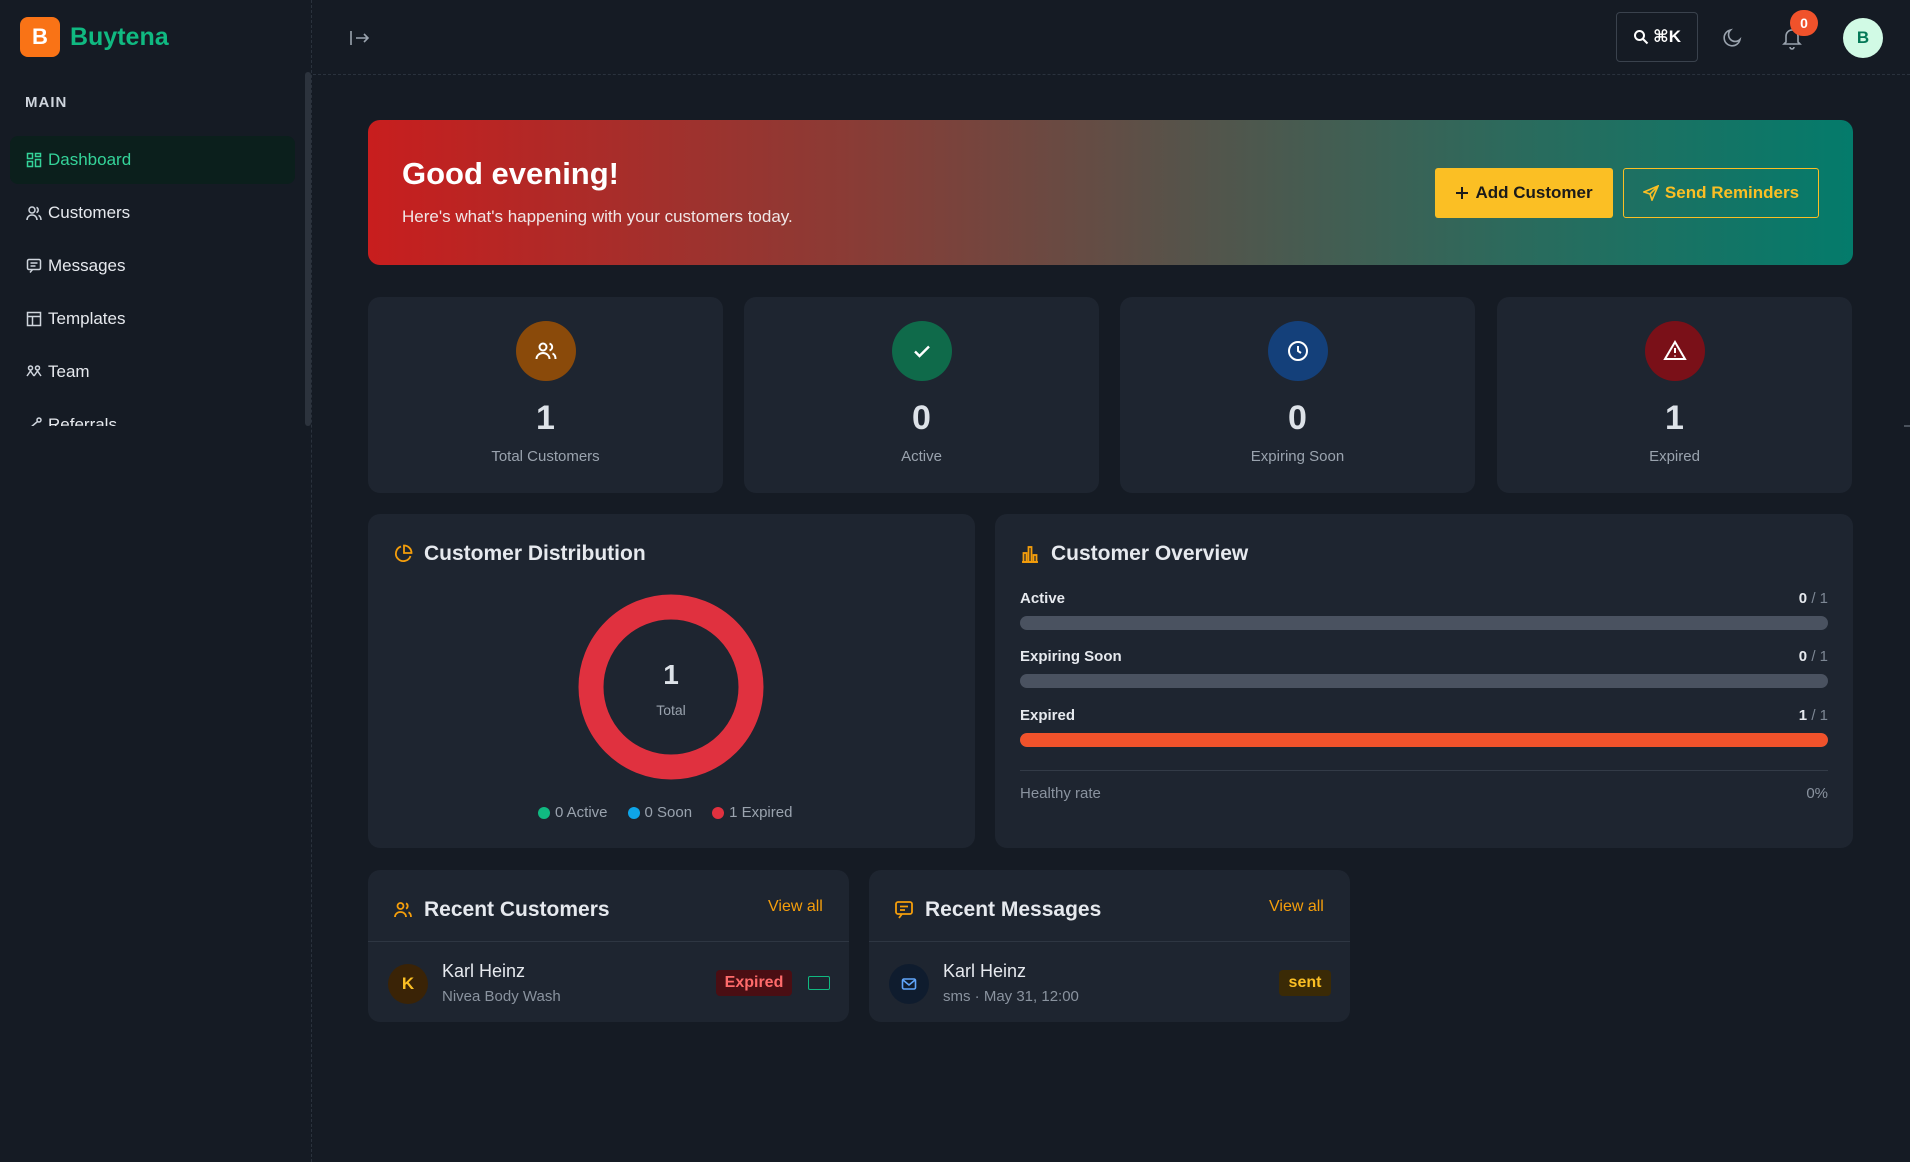 Image resolution: width=1910 pixels, height=1162 pixels. I want to click on check-icon, so click(922, 351).